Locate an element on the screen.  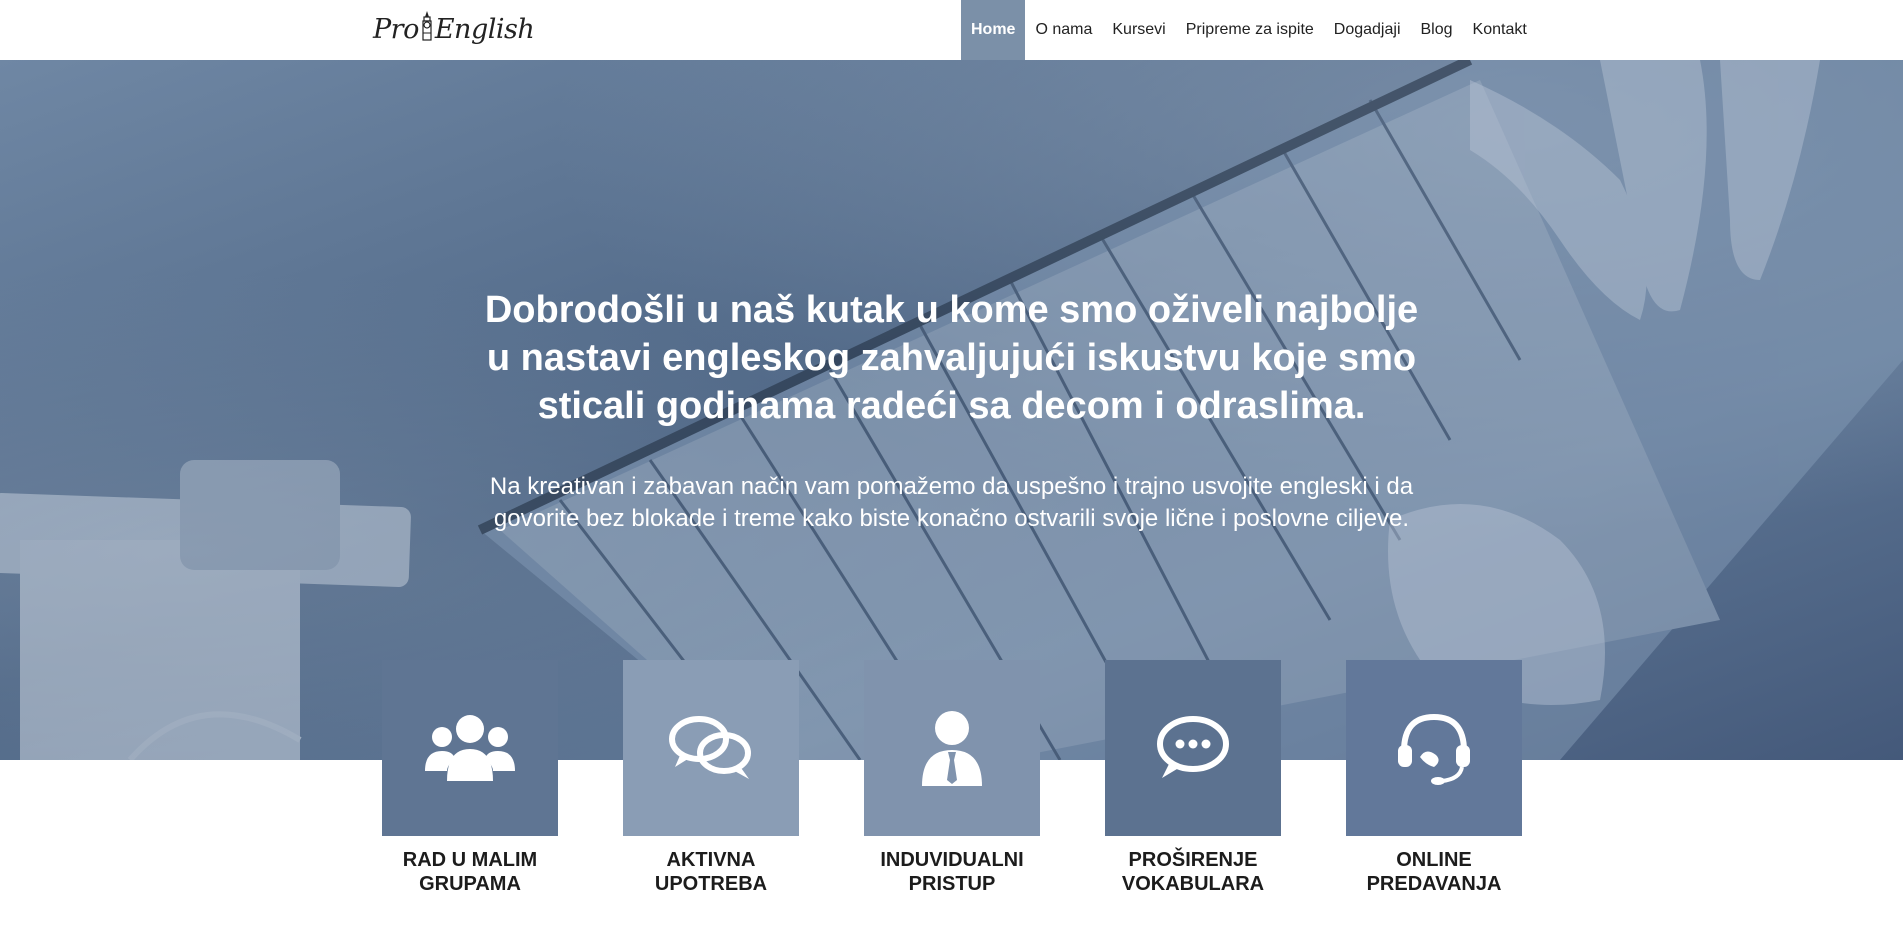
nav-pripreme-za-ispite: Pripreme za ispite is located at coordinates (1250, 30).